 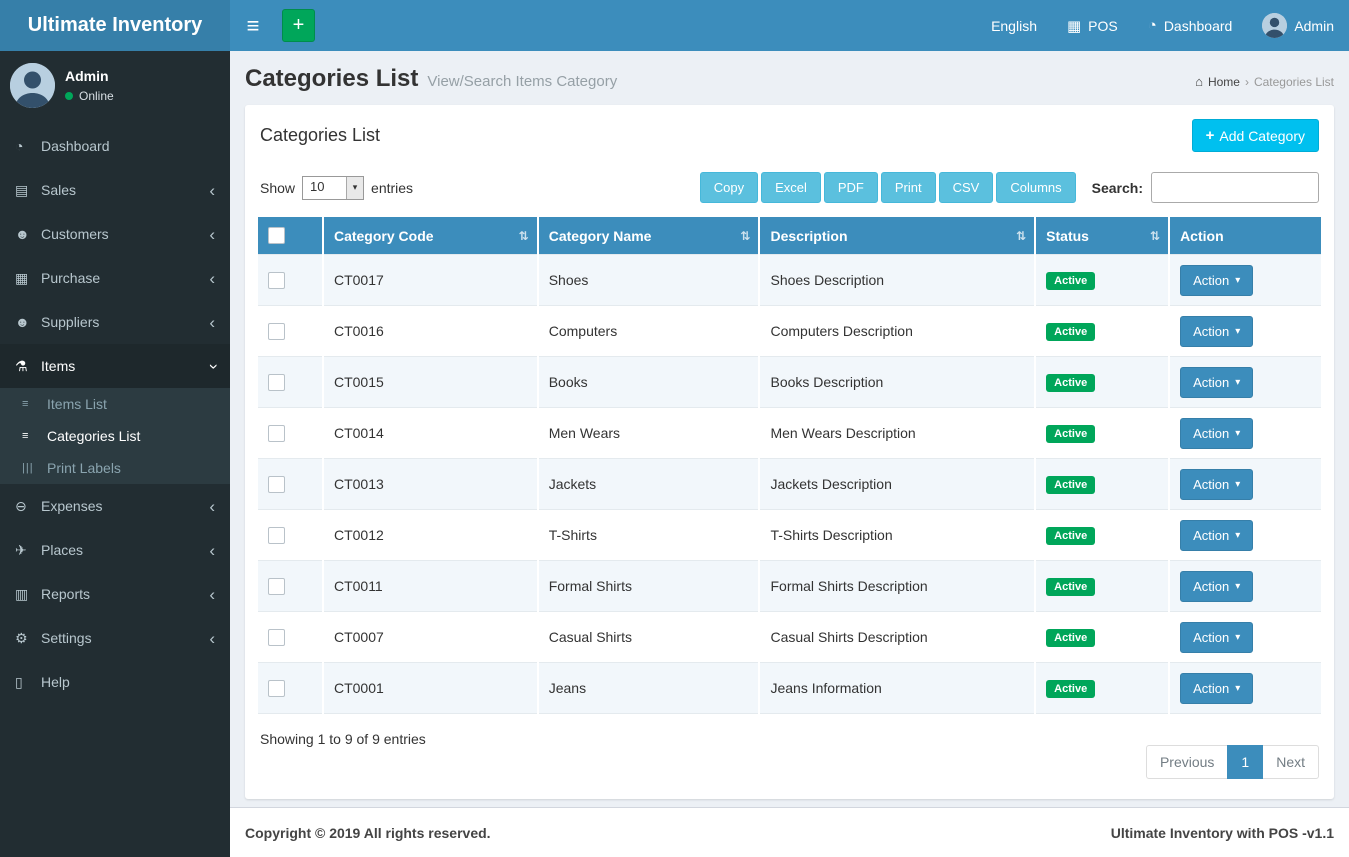 I want to click on sidebar-subitem-print-labels: ||| Print Labels, so click(x=115, y=468).